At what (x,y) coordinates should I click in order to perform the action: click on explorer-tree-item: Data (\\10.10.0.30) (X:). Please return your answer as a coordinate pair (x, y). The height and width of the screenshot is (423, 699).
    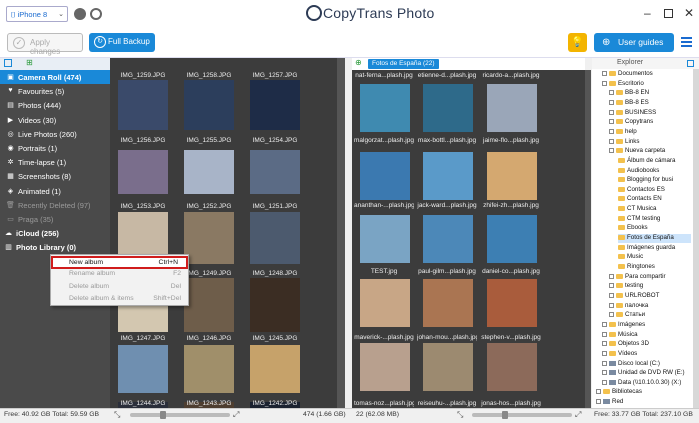
    Looking at the image, I should click on (646, 383).